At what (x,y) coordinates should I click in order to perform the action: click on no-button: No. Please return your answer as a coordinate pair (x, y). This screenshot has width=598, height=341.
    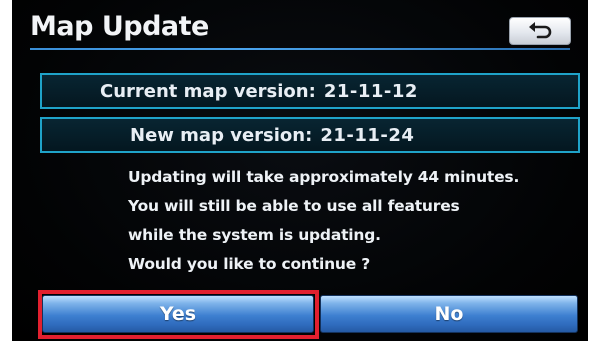
    Looking at the image, I should click on (449, 314).